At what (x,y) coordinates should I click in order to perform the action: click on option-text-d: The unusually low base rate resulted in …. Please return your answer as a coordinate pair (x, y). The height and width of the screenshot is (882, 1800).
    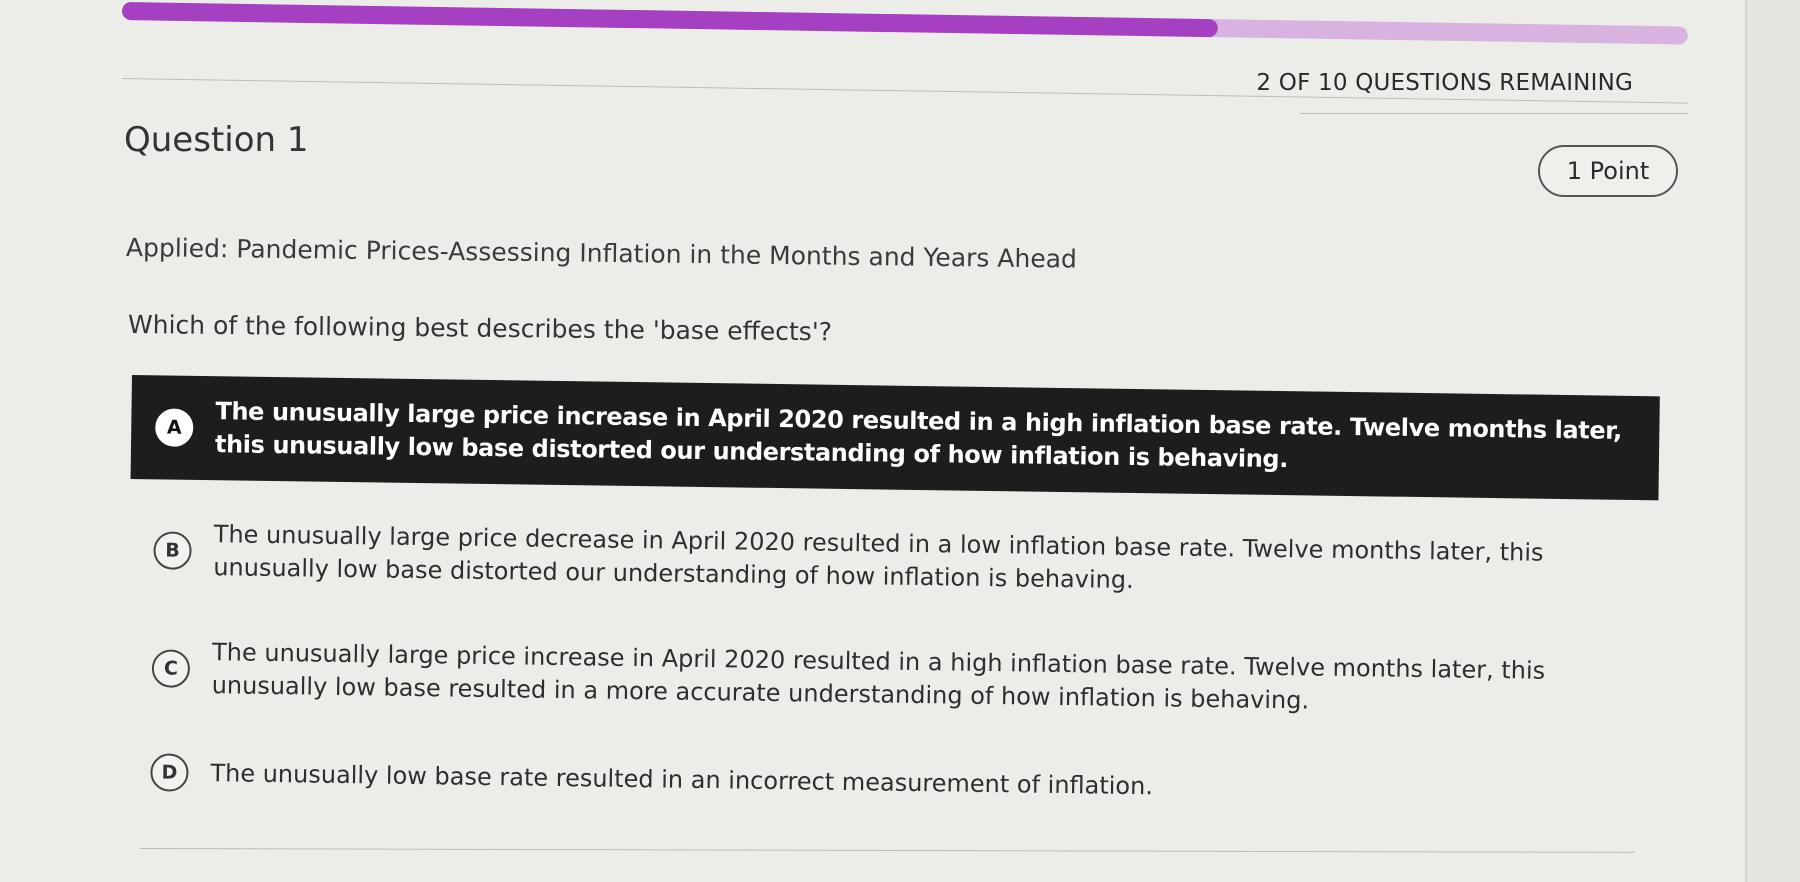
    Looking at the image, I should click on (682, 779).